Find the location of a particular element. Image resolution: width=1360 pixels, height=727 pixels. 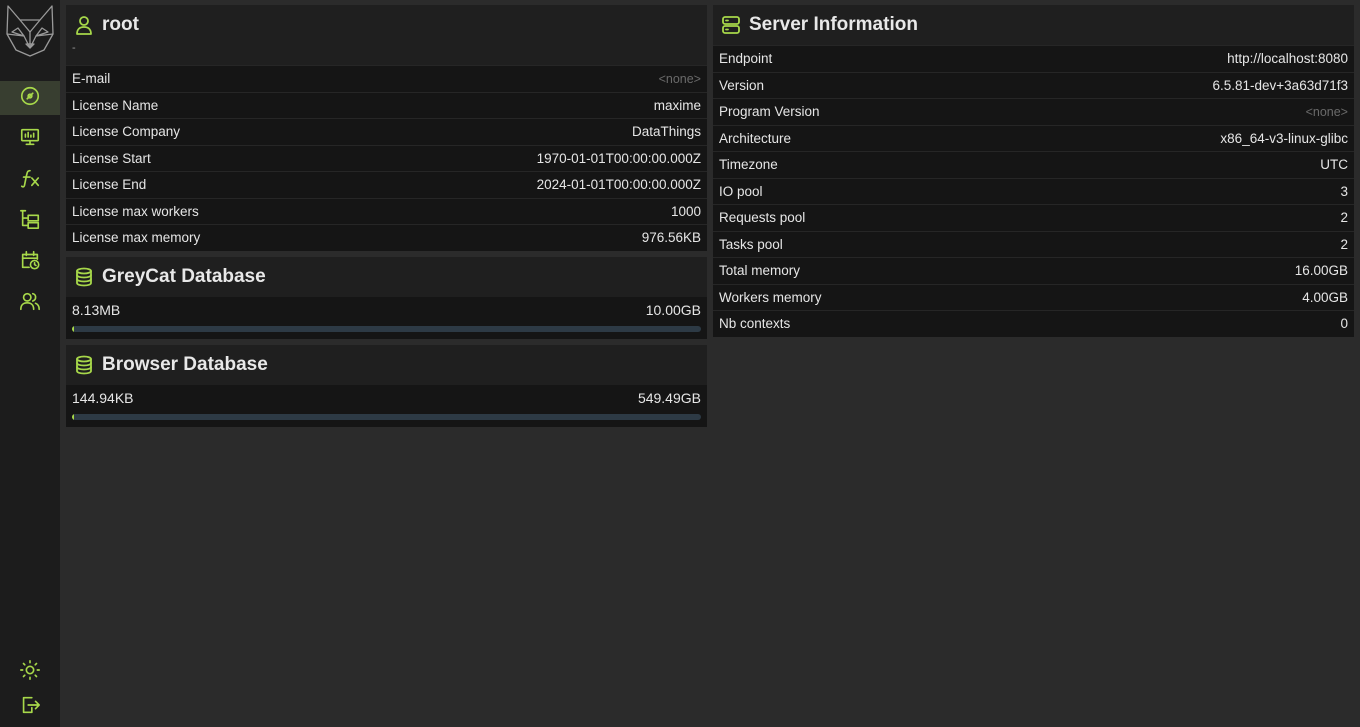

row-label: License Start is located at coordinates (111, 158).